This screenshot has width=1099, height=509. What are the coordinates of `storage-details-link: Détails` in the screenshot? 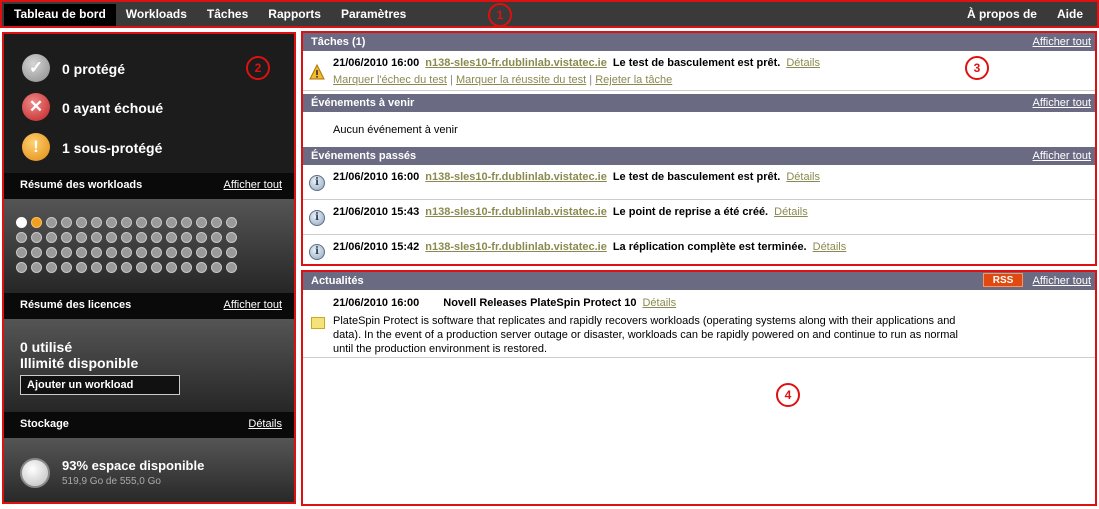 It's located at (265, 424).